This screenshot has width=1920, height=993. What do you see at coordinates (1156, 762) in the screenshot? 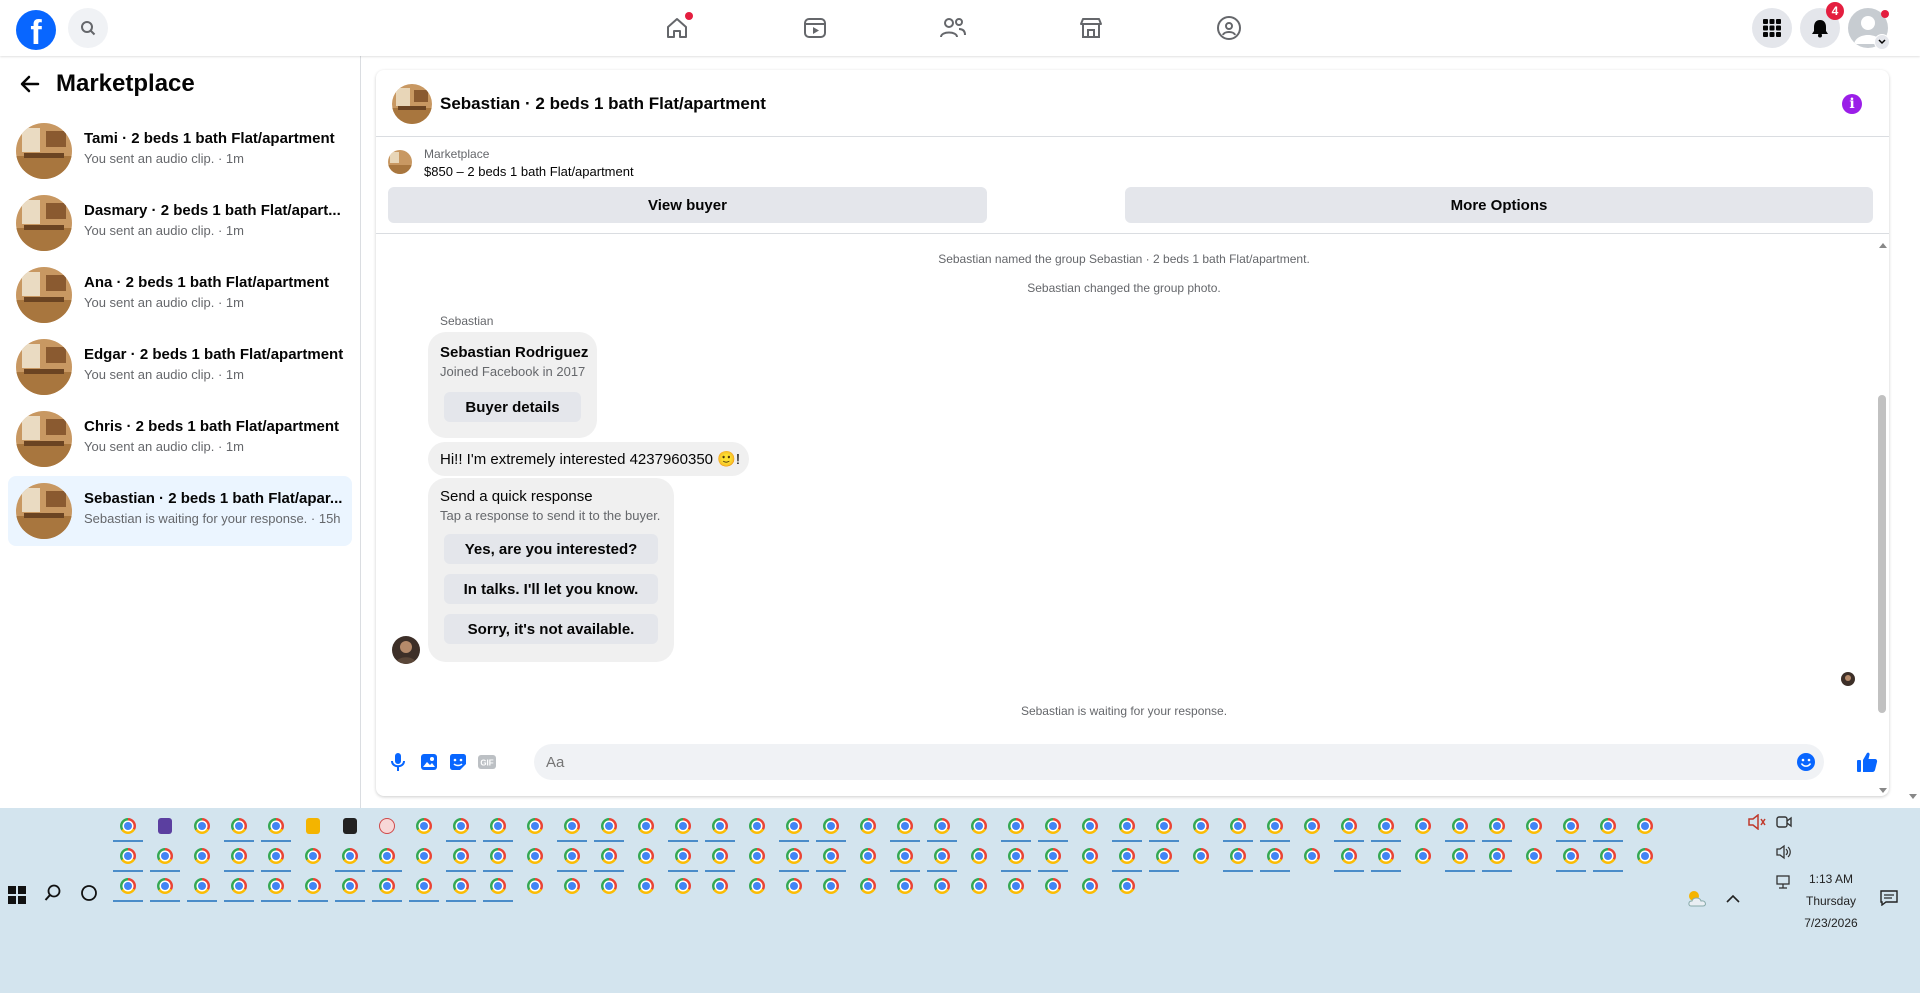
I see `message-input` at bounding box center [1156, 762].